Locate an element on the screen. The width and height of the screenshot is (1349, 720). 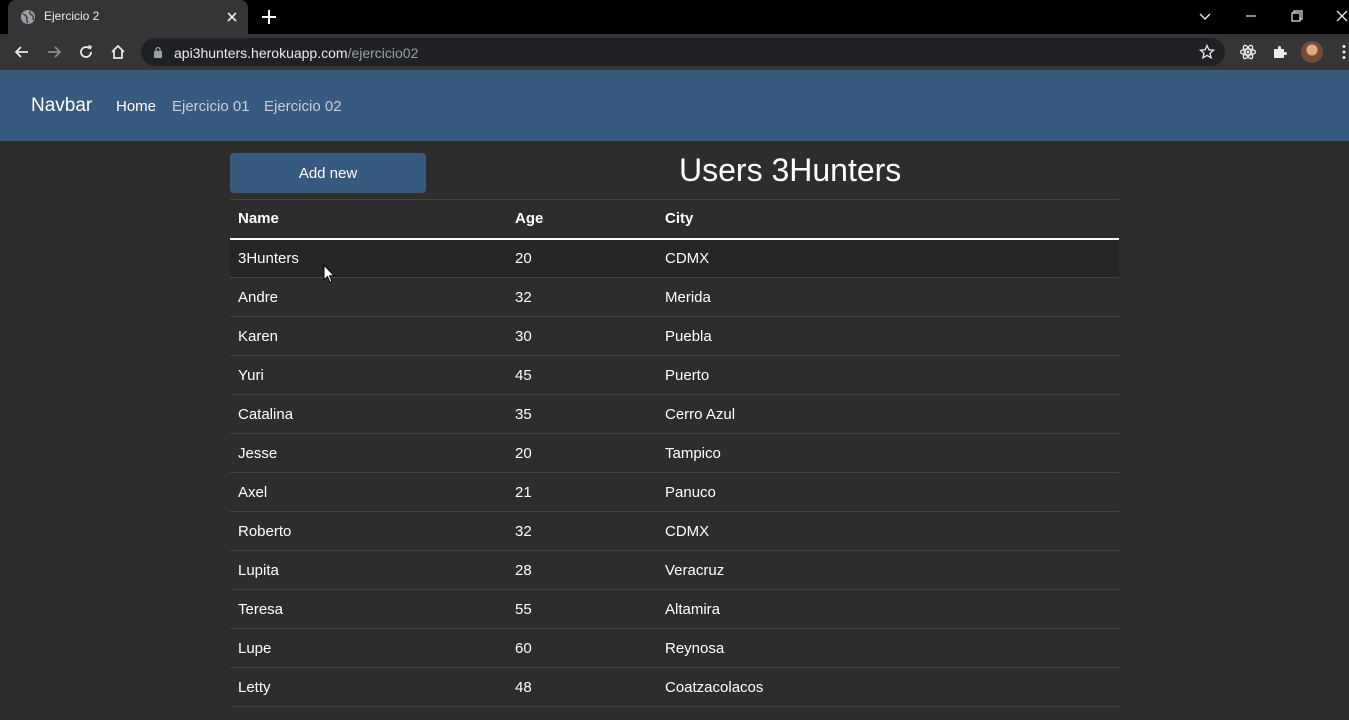
new-tab-icon is located at coordinates (269, 17).